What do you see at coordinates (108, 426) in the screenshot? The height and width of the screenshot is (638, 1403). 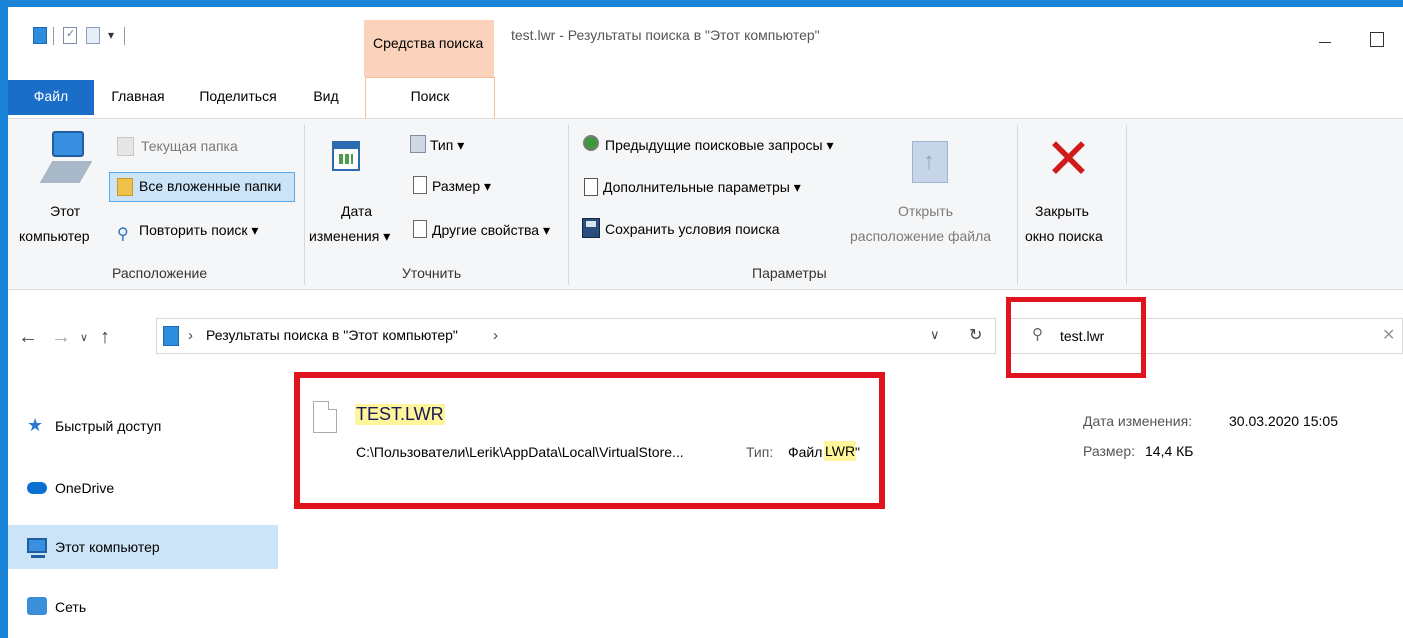 I see `nav-item-label: Быстрый доступ` at bounding box center [108, 426].